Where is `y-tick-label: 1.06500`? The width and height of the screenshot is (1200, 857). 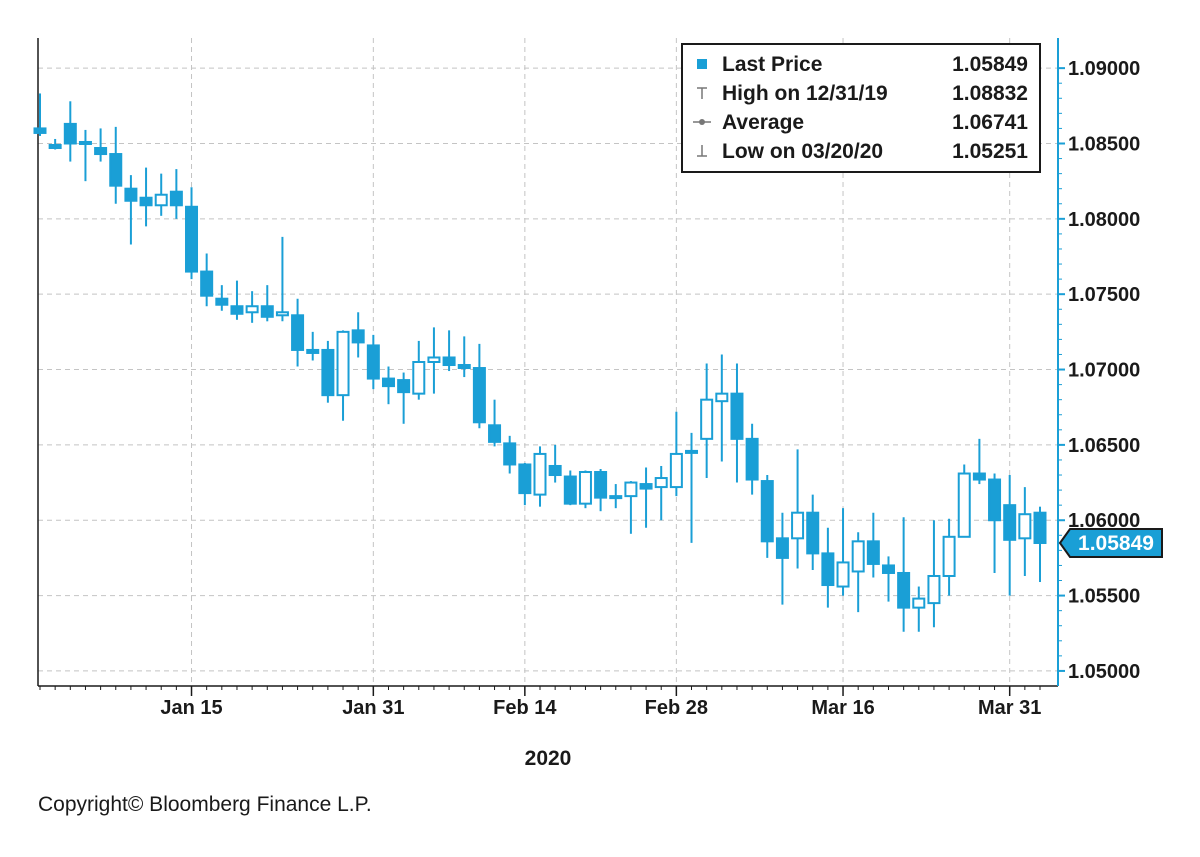
y-tick-label: 1.06500 is located at coordinates (1104, 446).